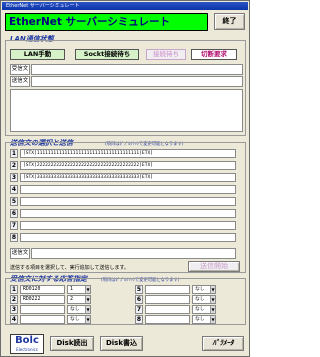  I want to click on disk-read-button: Disk読出, so click(72, 343).